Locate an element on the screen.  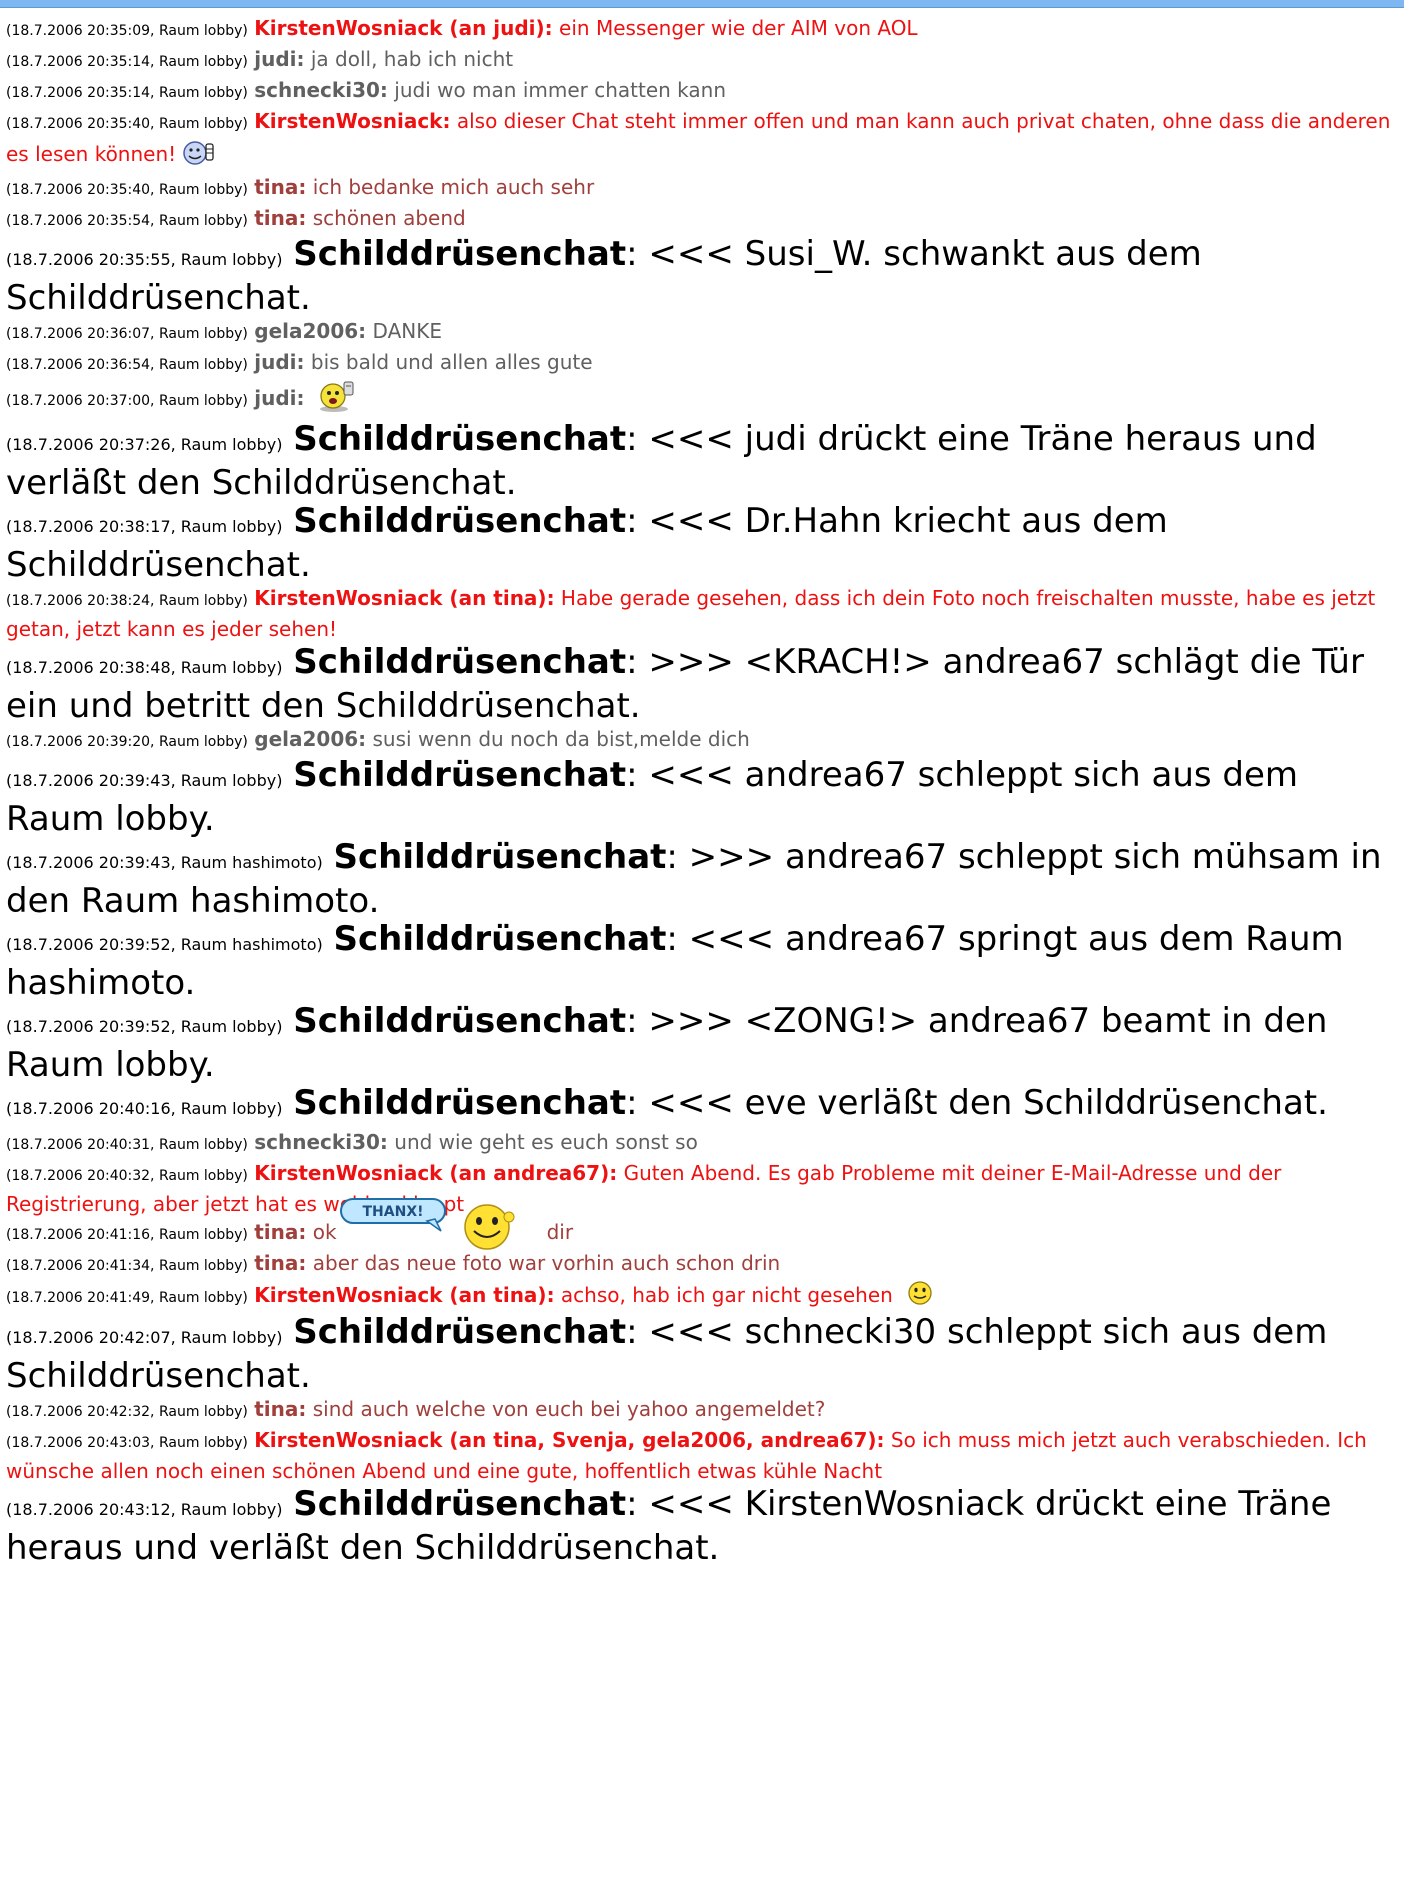
timestamp: (18.7.2006 20:41:16, Raum lobby) is located at coordinates (127, 1235).